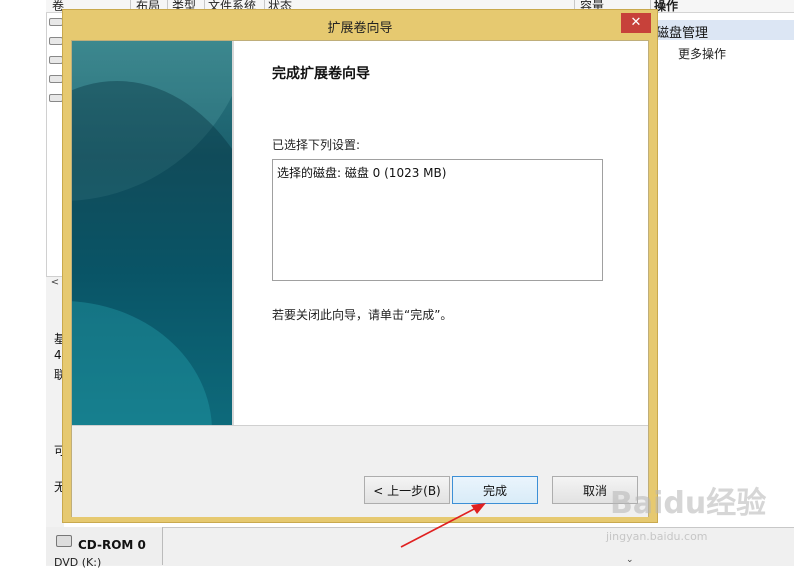  I want to click on baidu-watermark: Baidu经验, so click(688, 503).